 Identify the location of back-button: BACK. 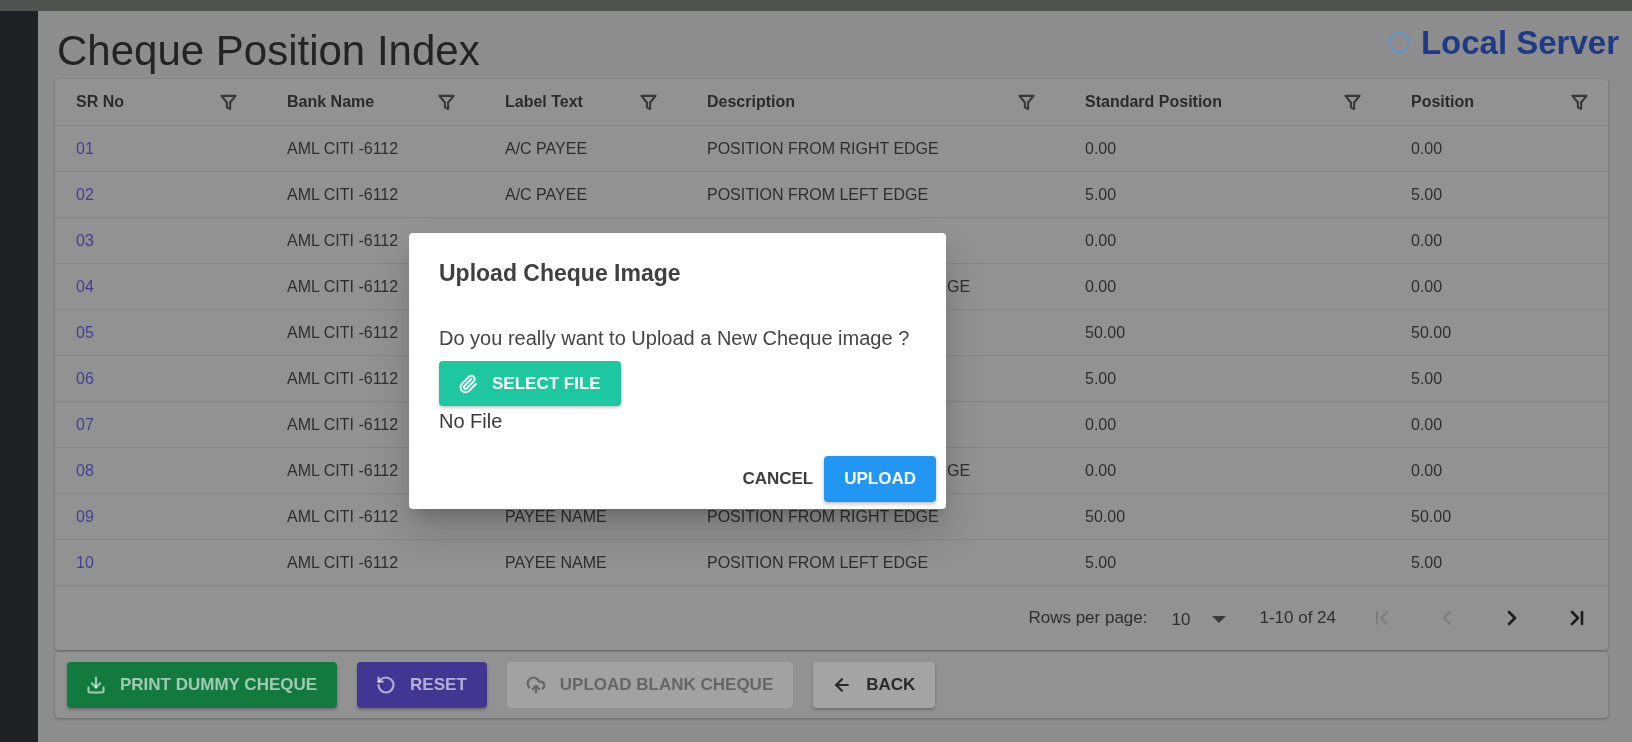
(874, 685).